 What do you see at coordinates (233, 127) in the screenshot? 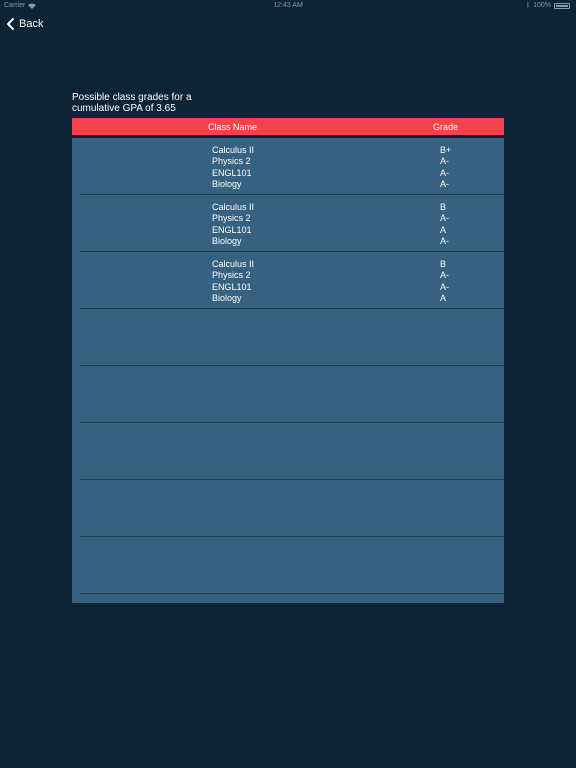
I see `header-class-name: Class Name` at bounding box center [233, 127].